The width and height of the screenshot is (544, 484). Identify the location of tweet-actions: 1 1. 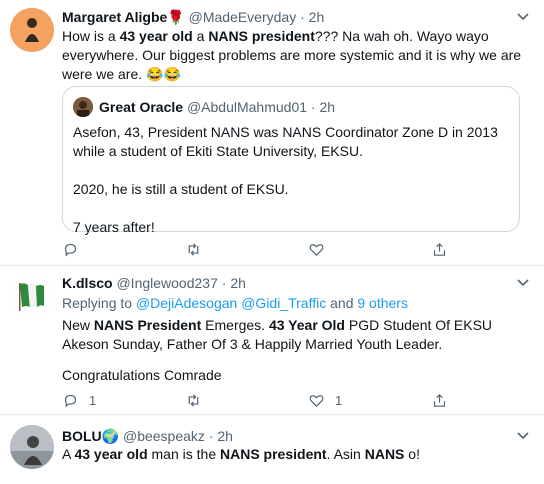
(303, 400).